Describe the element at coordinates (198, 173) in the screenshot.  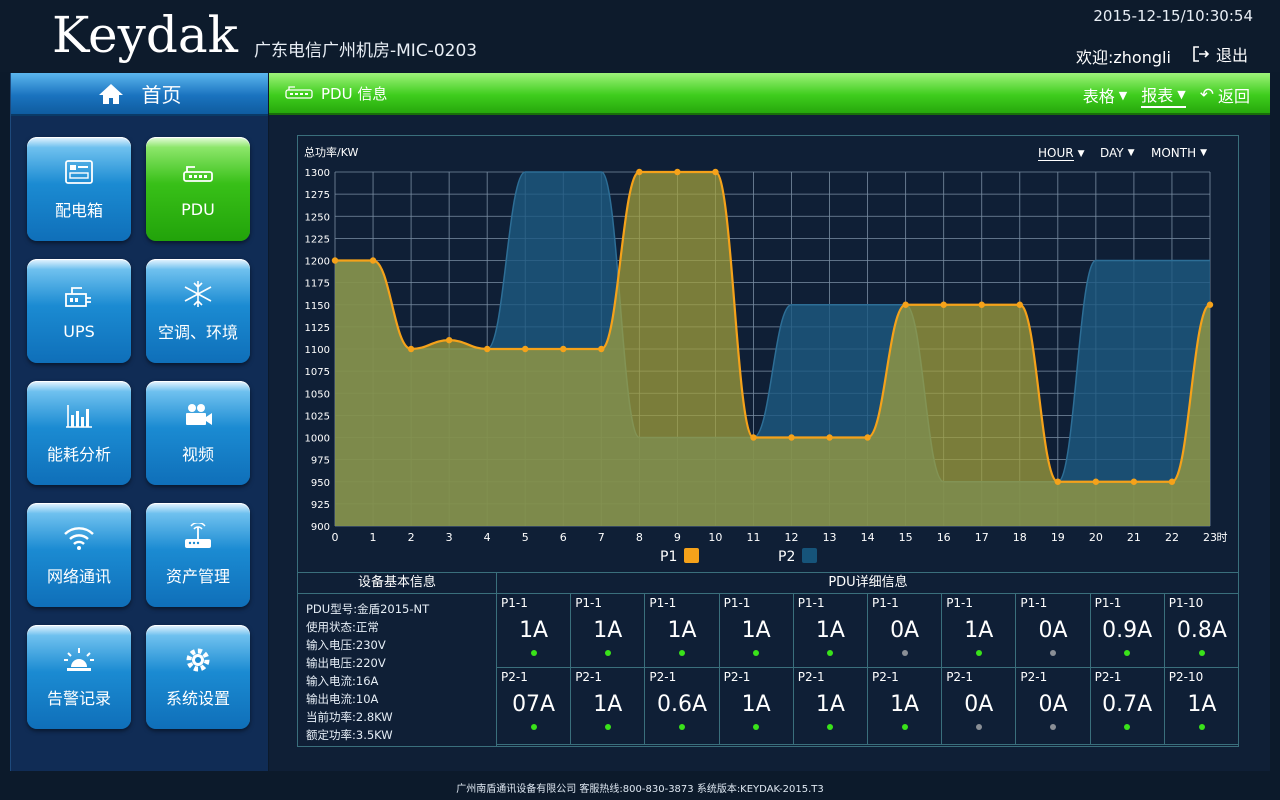
I see `pdu-icon` at that location.